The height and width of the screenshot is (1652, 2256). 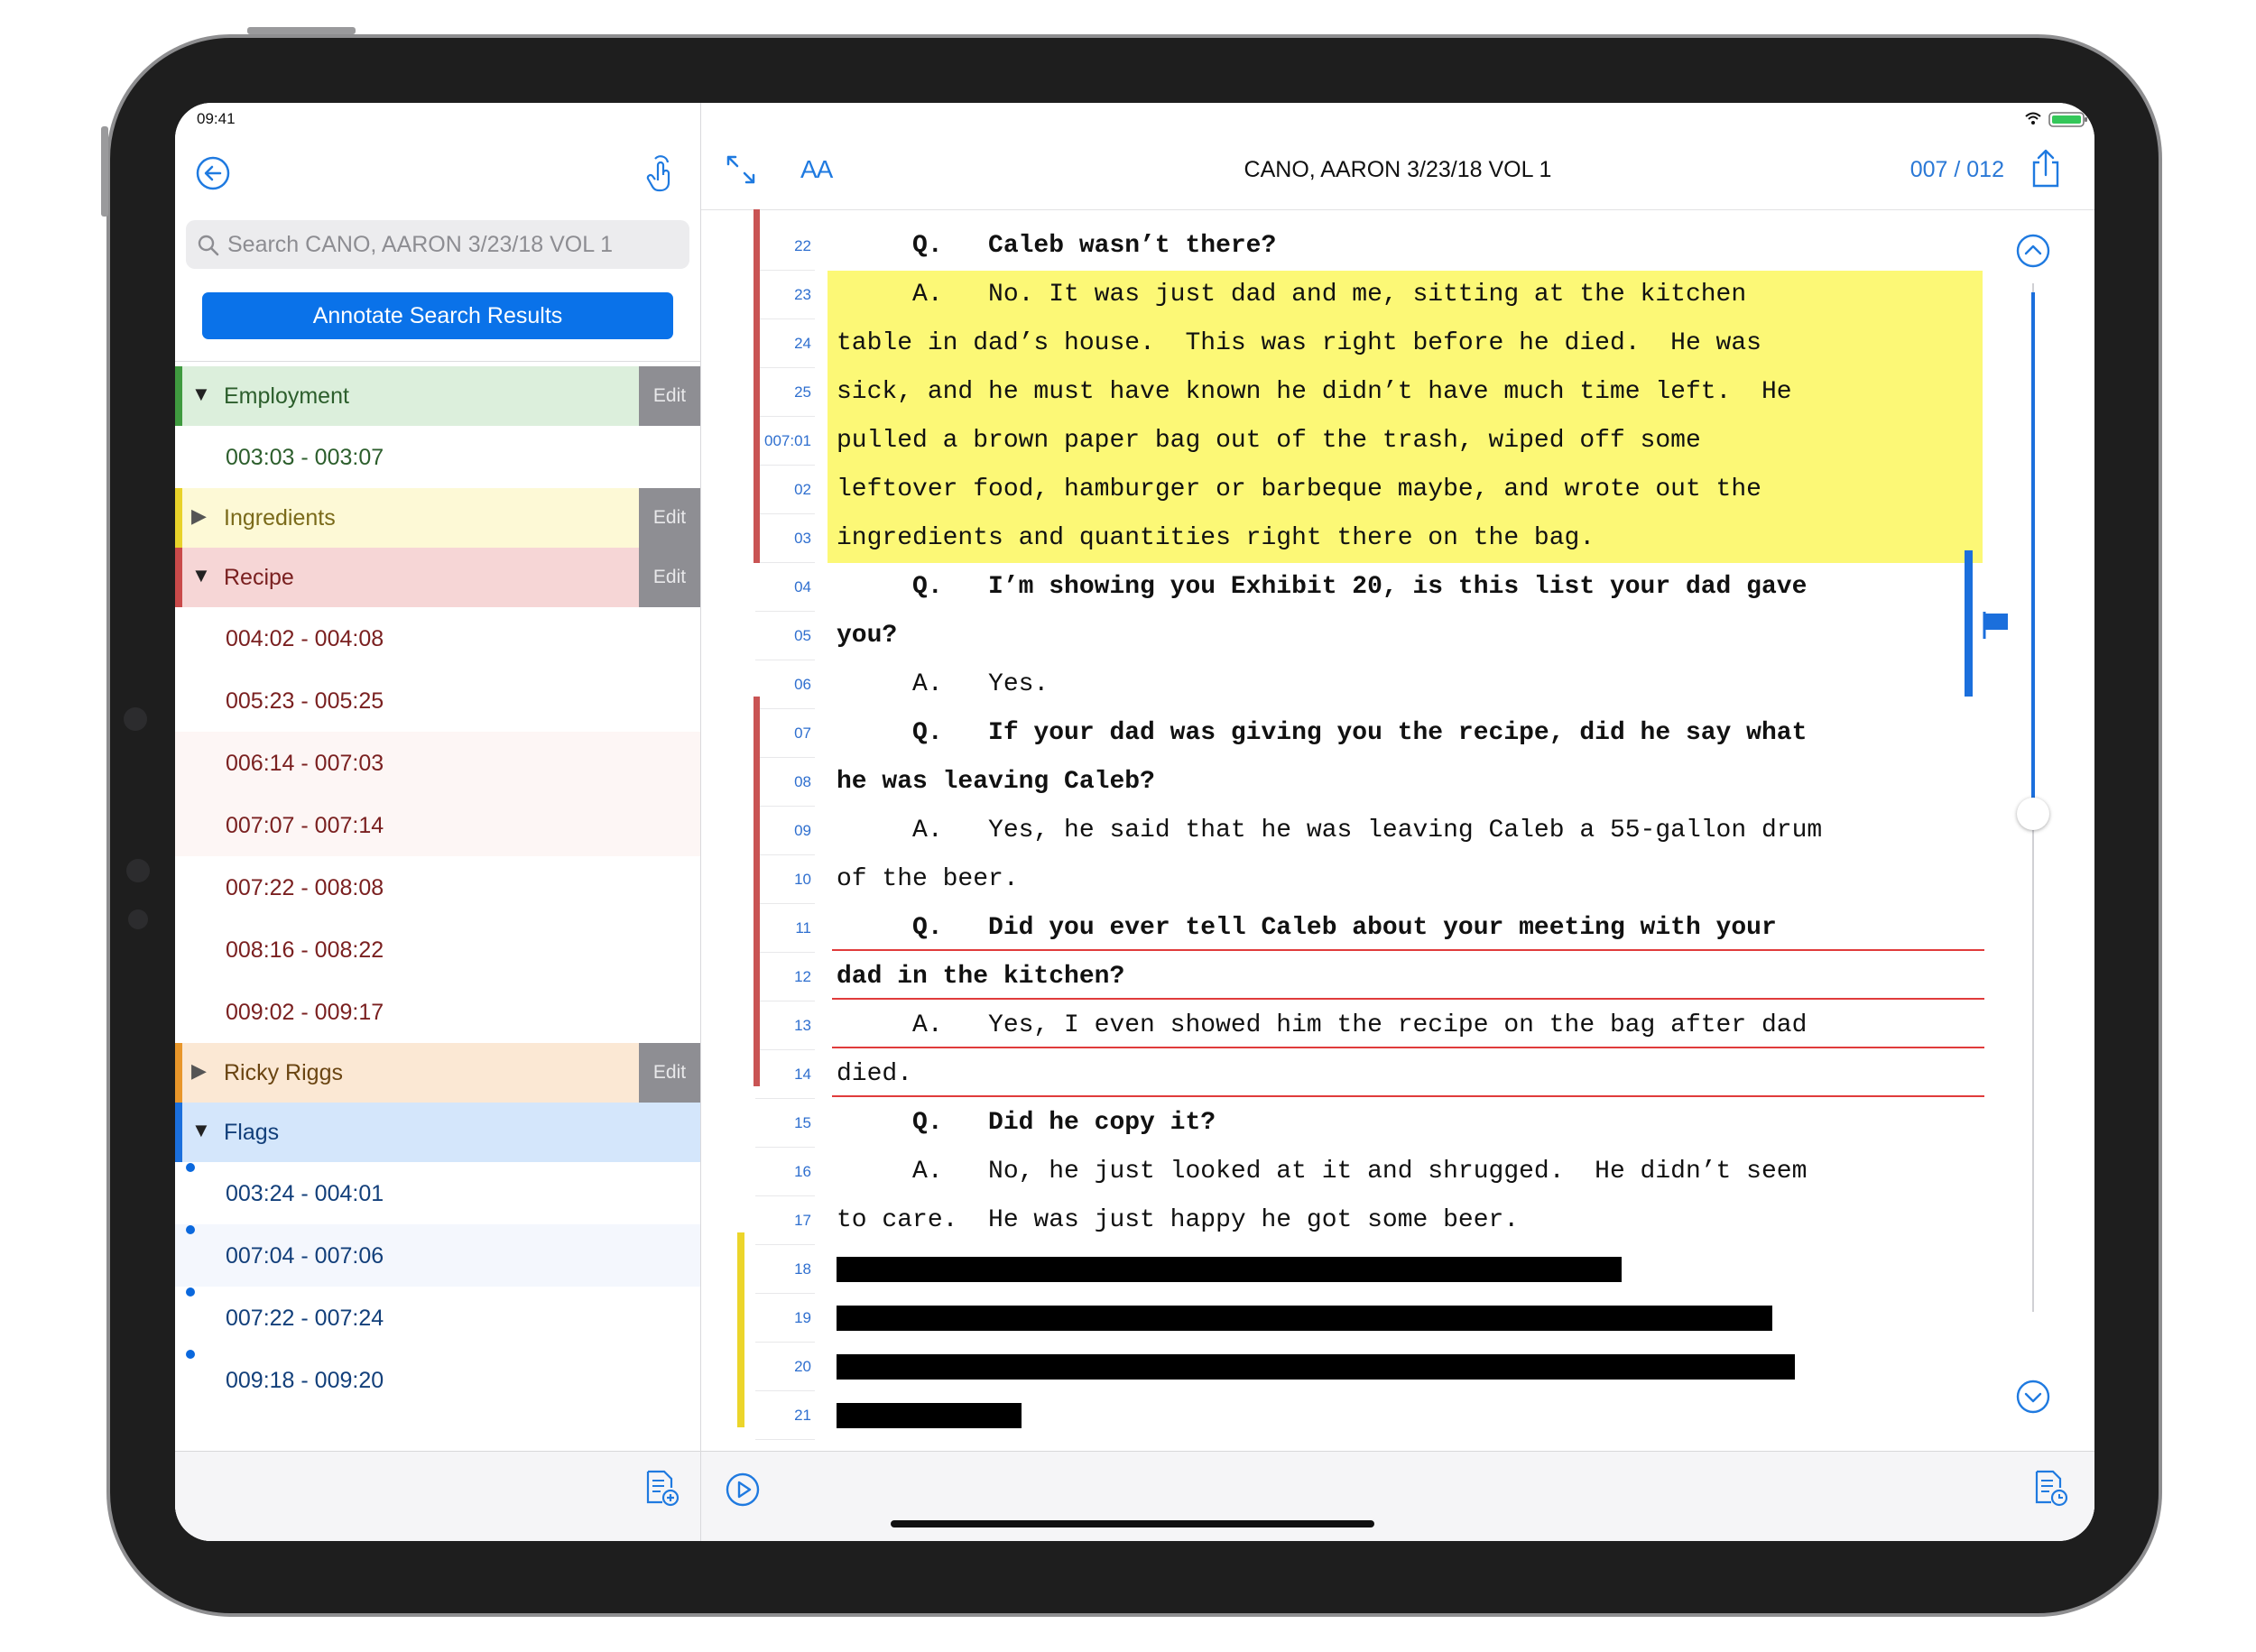 I want to click on annotate-search-results-button: Annotate Search Results, so click(x=437, y=315).